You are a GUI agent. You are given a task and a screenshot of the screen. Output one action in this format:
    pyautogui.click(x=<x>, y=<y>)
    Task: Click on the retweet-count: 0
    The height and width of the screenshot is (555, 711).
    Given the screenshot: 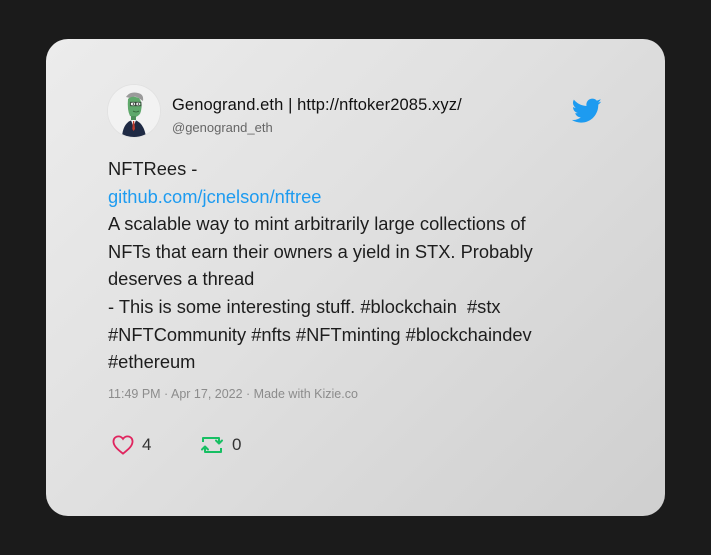 What is the action you would take?
    pyautogui.click(x=237, y=444)
    